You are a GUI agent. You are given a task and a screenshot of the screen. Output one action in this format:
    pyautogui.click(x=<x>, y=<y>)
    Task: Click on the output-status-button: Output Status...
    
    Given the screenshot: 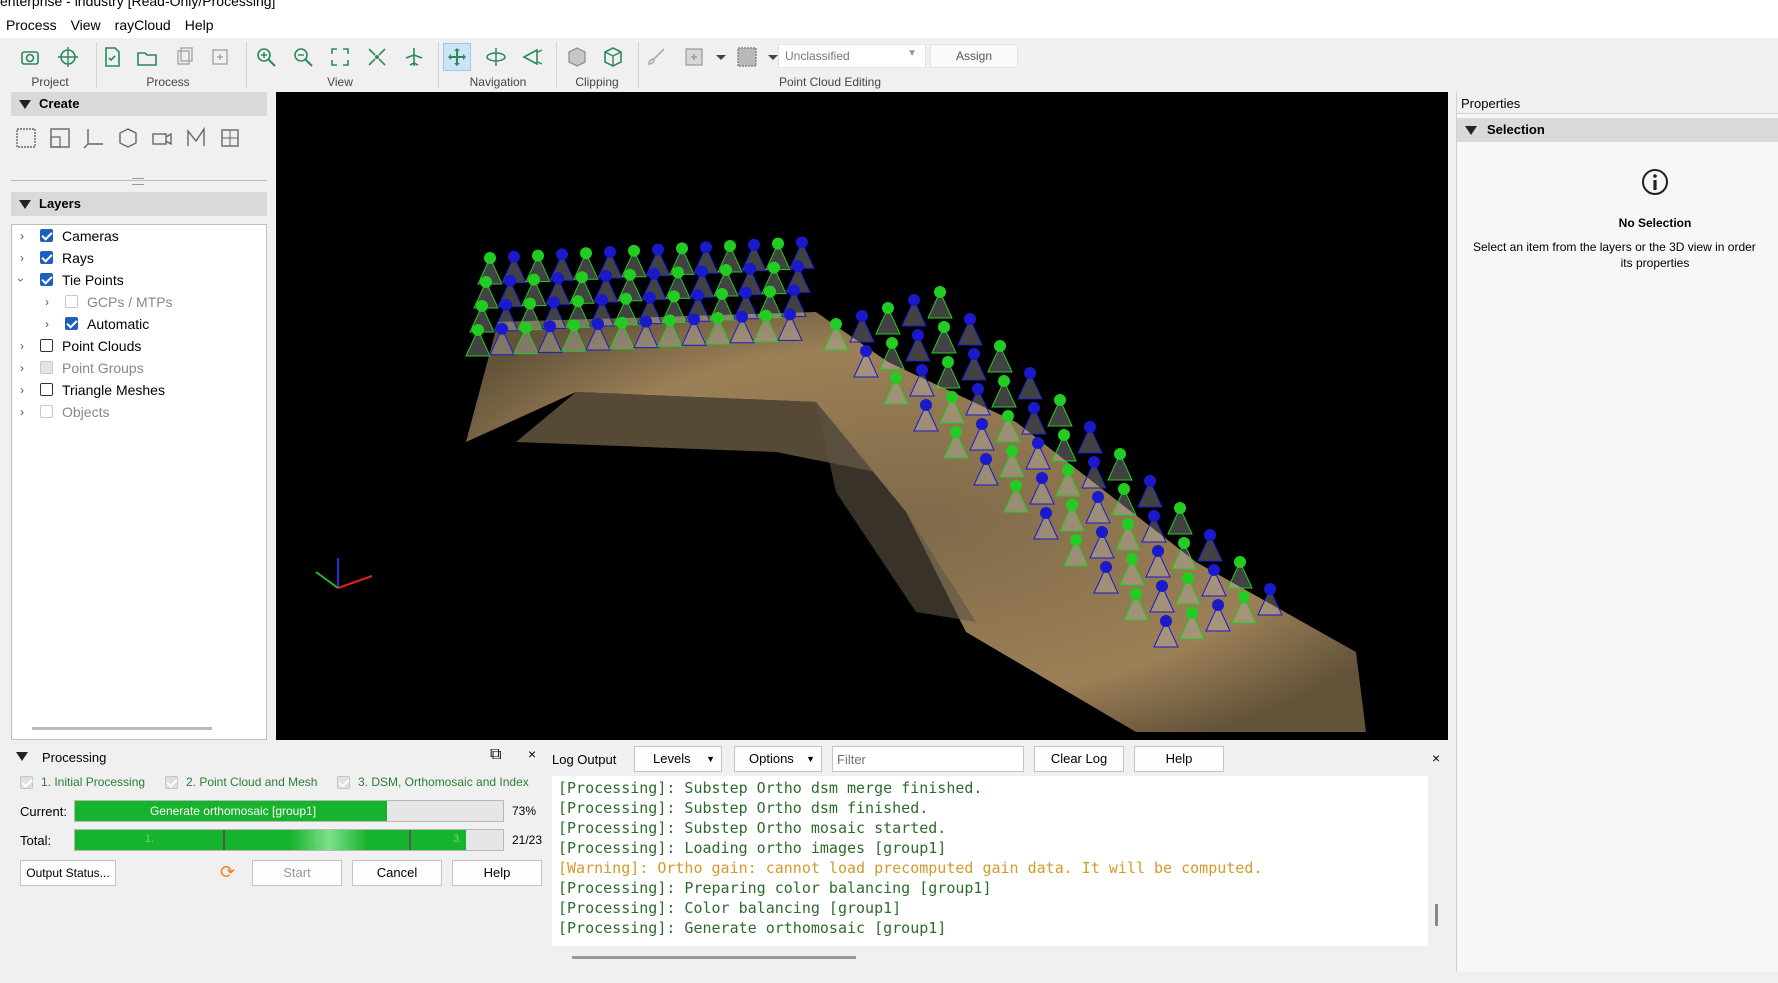 What is the action you would take?
    pyautogui.click(x=68, y=873)
    